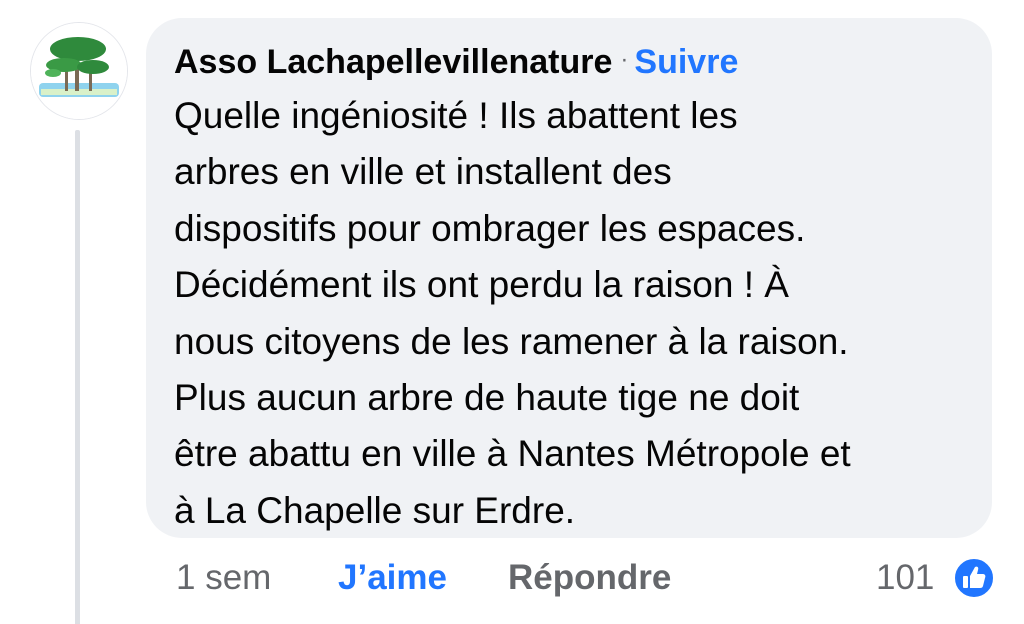  Describe the element at coordinates (223, 578) in the screenshot. I see `comment-timestamp: 1 sem` at that location.